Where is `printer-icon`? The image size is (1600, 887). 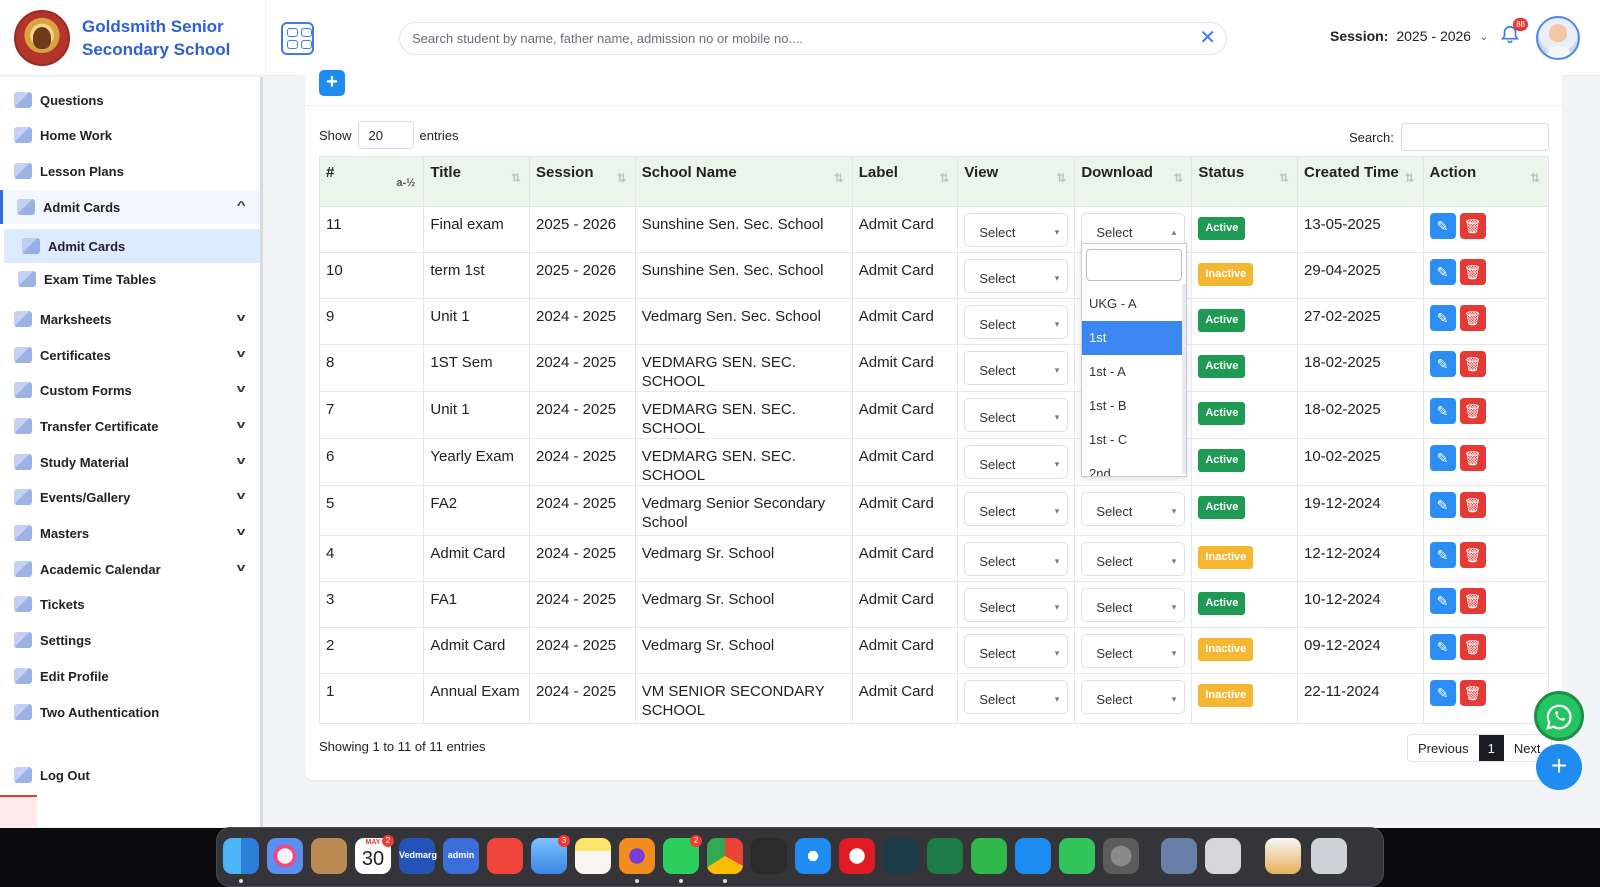 printer-icon is located at coordinates (1223, 856).